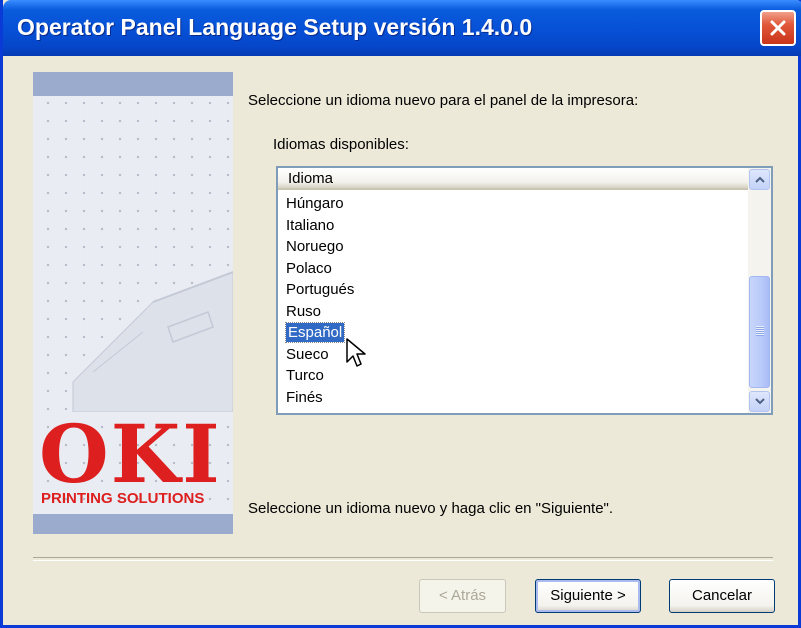 The image size is (801, 628). I want to click on column-header-idioma: Idioma, so click(513, 179).